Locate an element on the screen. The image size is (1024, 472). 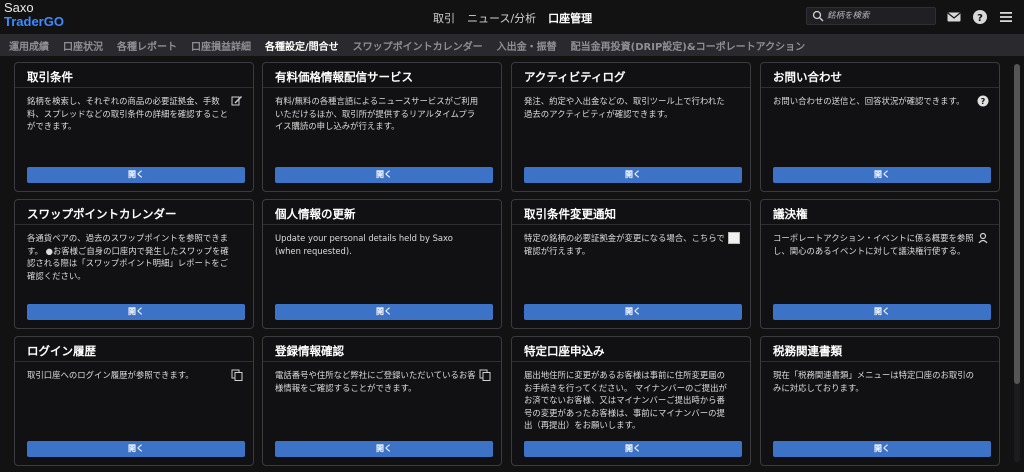
brand-name-line2: TraderGO is located at coordinates (34, 21).